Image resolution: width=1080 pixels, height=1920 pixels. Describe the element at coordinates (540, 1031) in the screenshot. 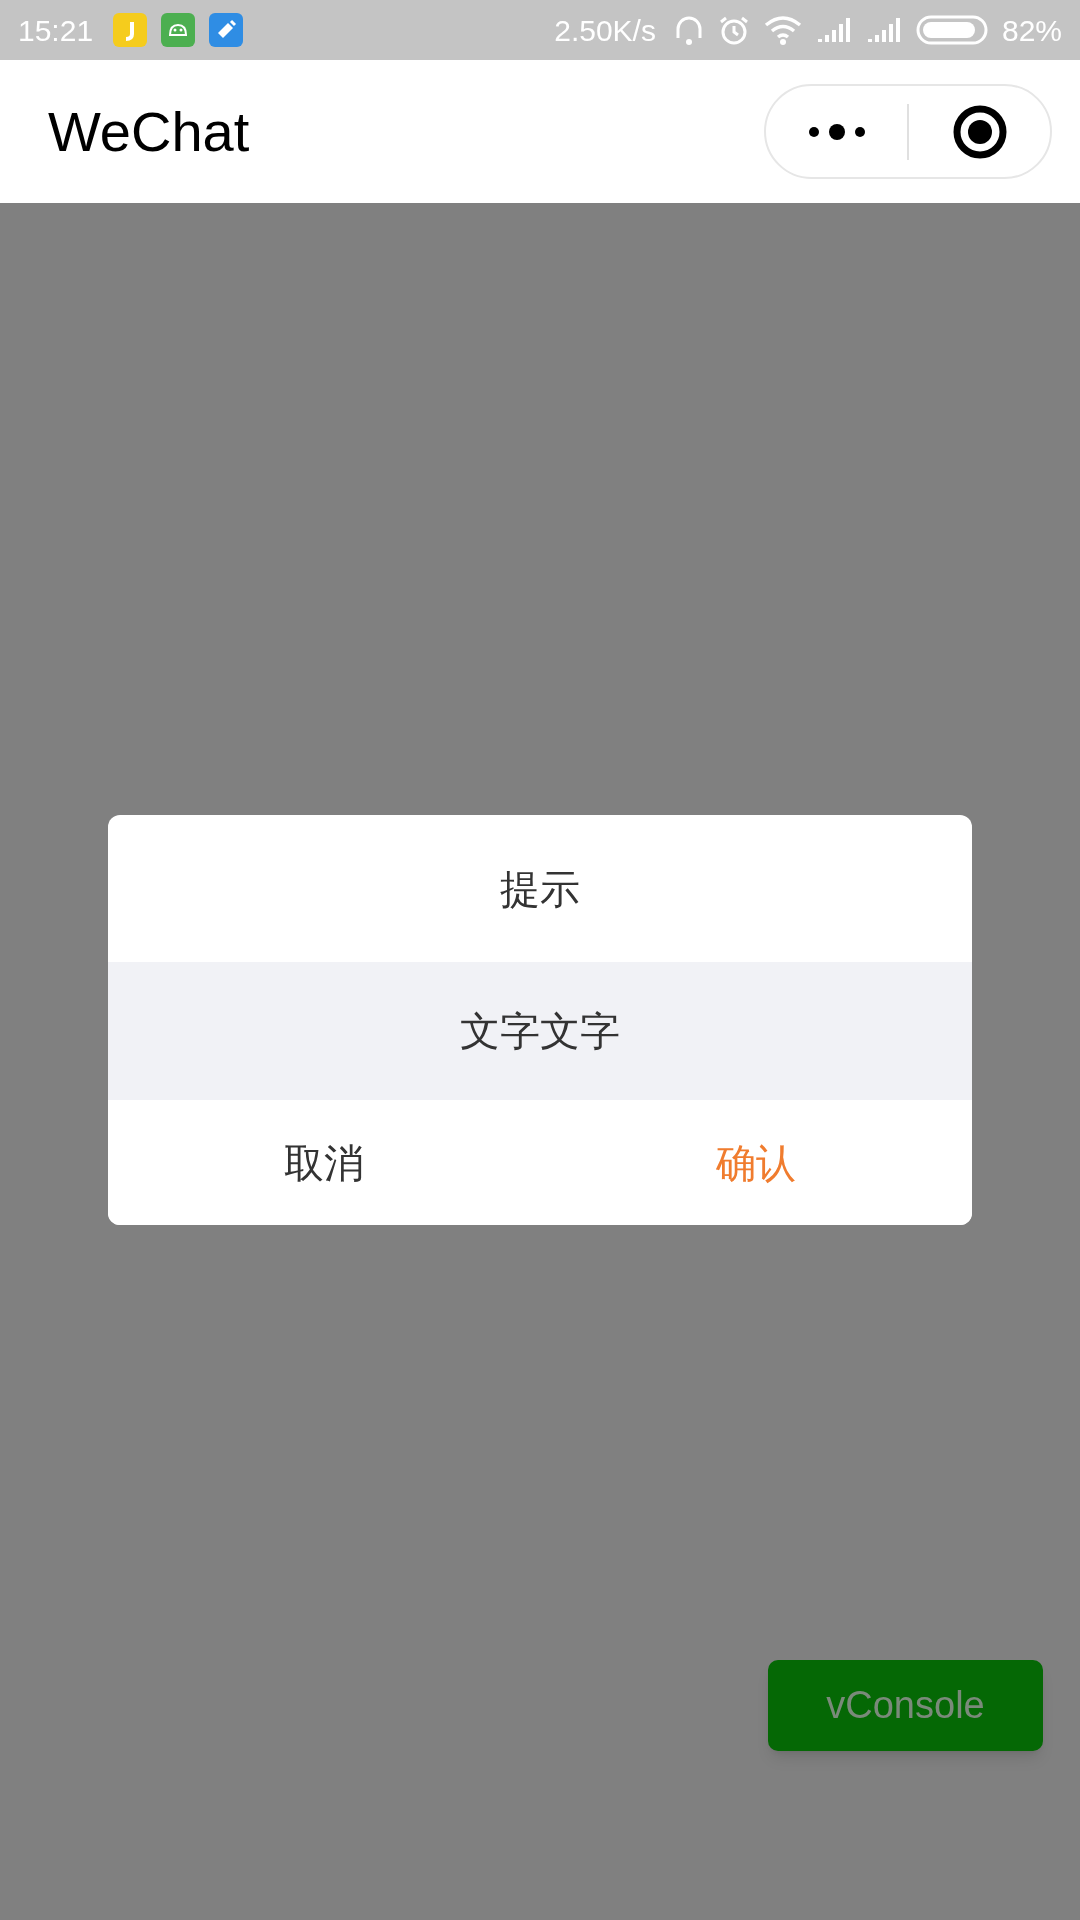

I see `dialog-message: 文字文字` at that location.